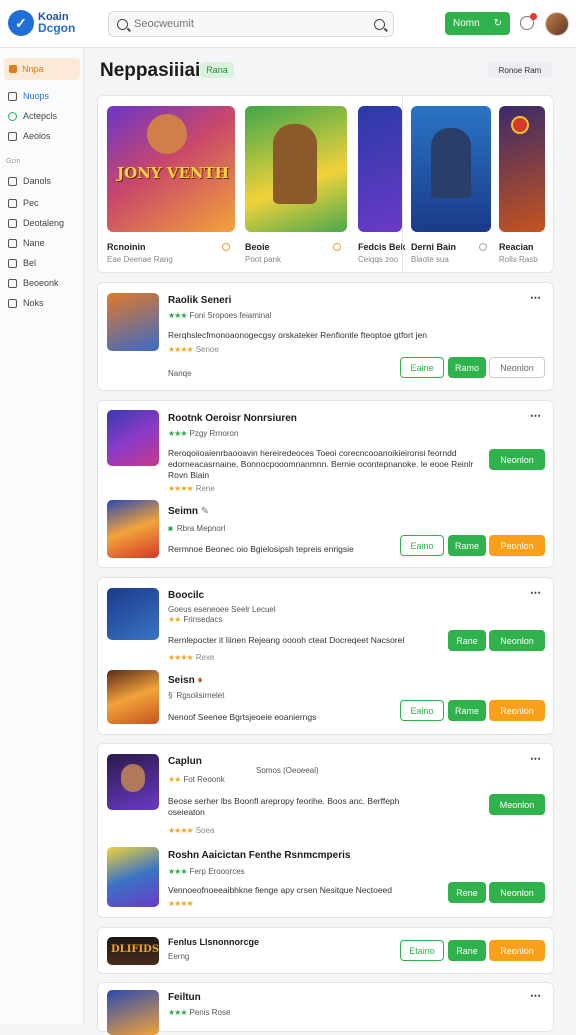  I want to click on sidebar-item-label: Bel, so click(30, 263).